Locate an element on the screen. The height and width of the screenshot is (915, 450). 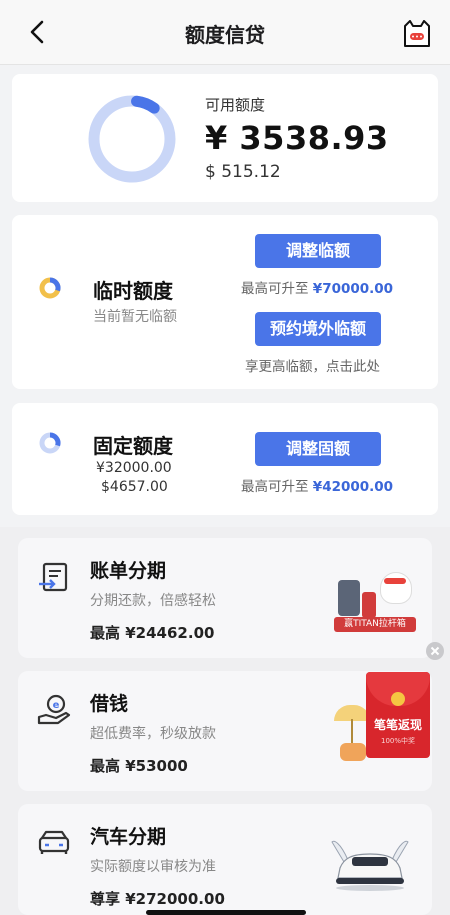
product-max: 最高 ¥24462.00 is located at coordinates (152, 632).